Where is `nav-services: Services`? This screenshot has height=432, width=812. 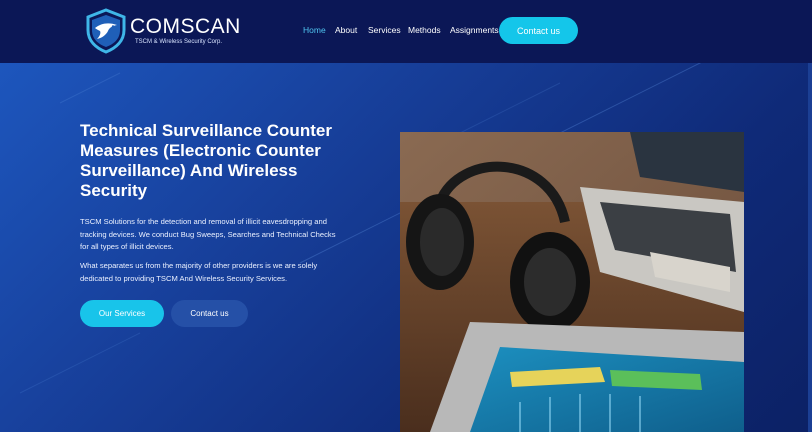
nav-services: Services is located at coordinates (384, 30).